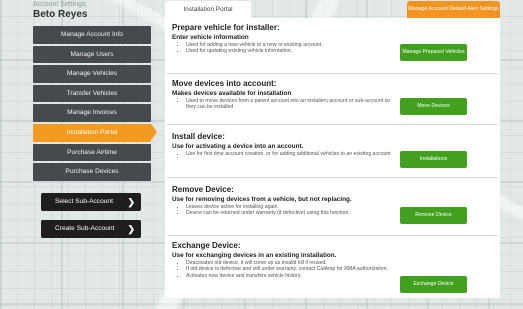 This screenshot has height=309, width=523. Describe the element at coordinates (95, 132) in the screenshot. I see `sidebar-item-installation-portal: Installation Portal` at that location.